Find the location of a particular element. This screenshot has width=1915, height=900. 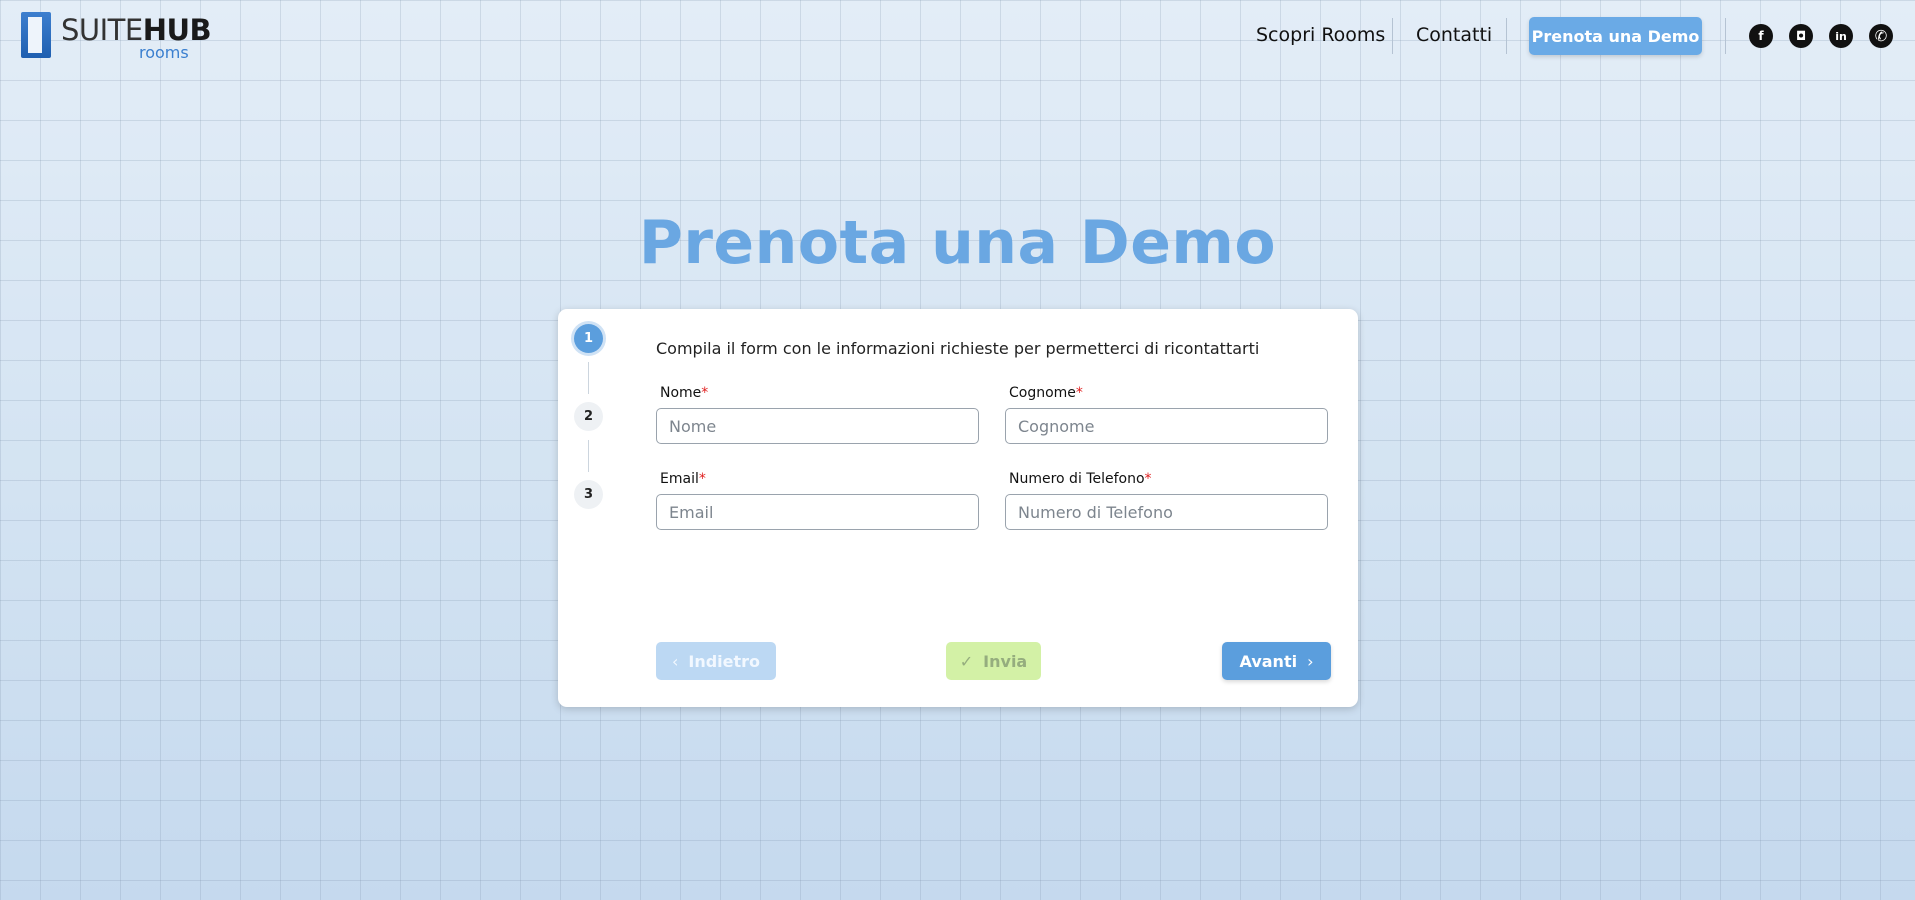

nav-book-demo-button: Prenota una Demo is located at coordinates (1615, 36).